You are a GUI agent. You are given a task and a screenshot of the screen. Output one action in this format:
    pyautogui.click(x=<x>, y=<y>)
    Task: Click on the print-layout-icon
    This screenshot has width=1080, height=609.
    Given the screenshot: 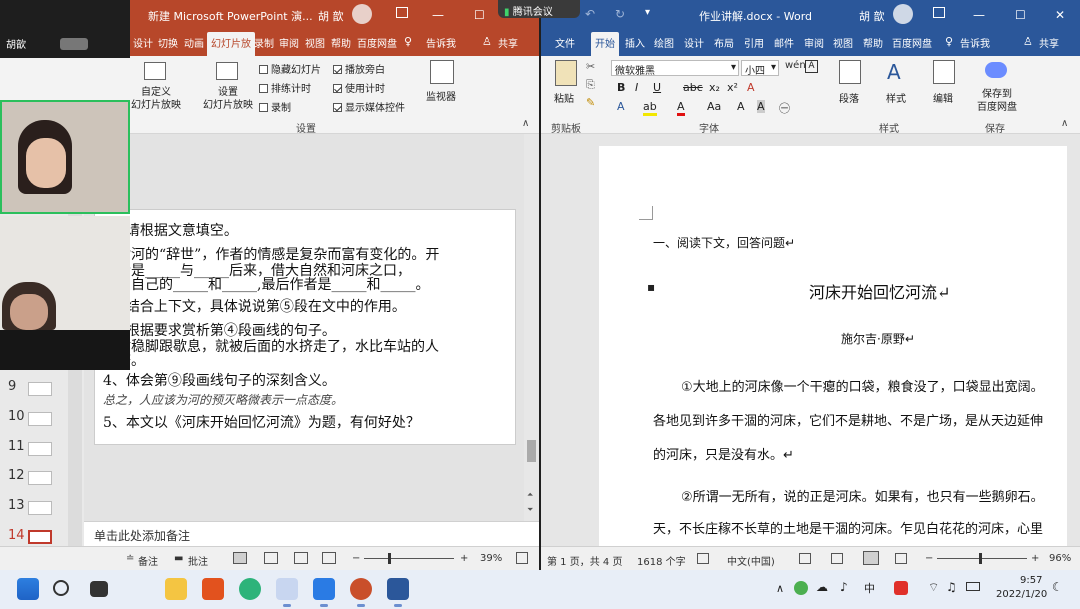 What is the action you would take?
    pyautogui.click(x=871, y=558)
    